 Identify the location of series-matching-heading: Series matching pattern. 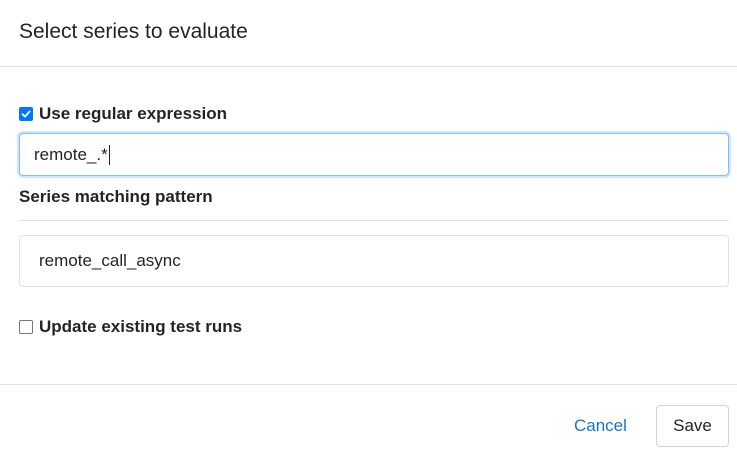
(116, 196).